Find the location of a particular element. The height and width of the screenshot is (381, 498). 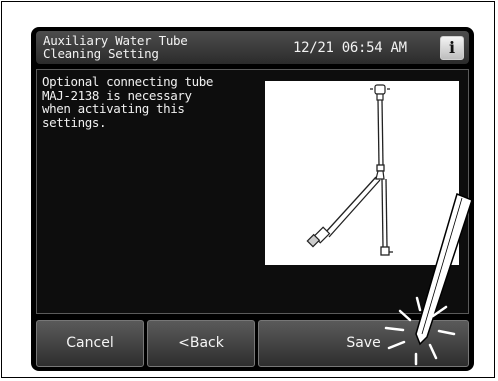

save-button: Save is located at coordinates (363, 343).